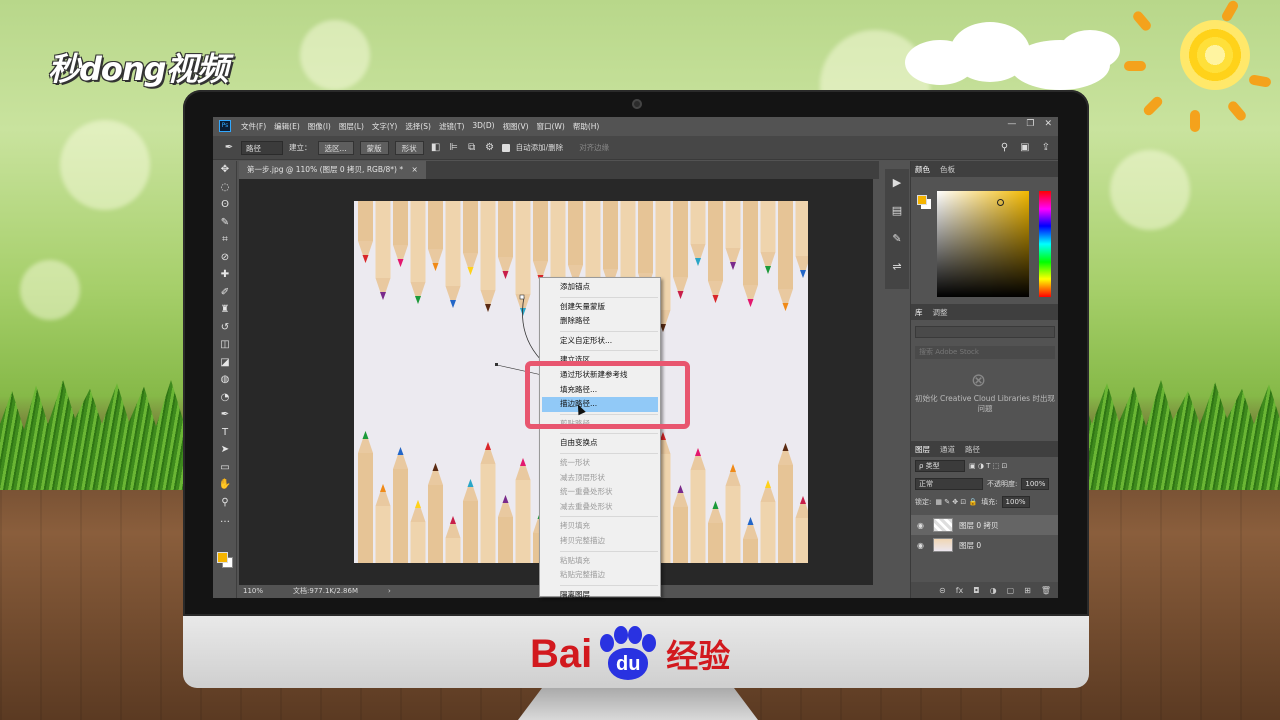 Image resolution: width=1280 pixels, height=720 pixels. What do you see at coordinates (1048, 124) in the screenshot?
I see `close-icon: ✕` at bounding box center [1048, 124].